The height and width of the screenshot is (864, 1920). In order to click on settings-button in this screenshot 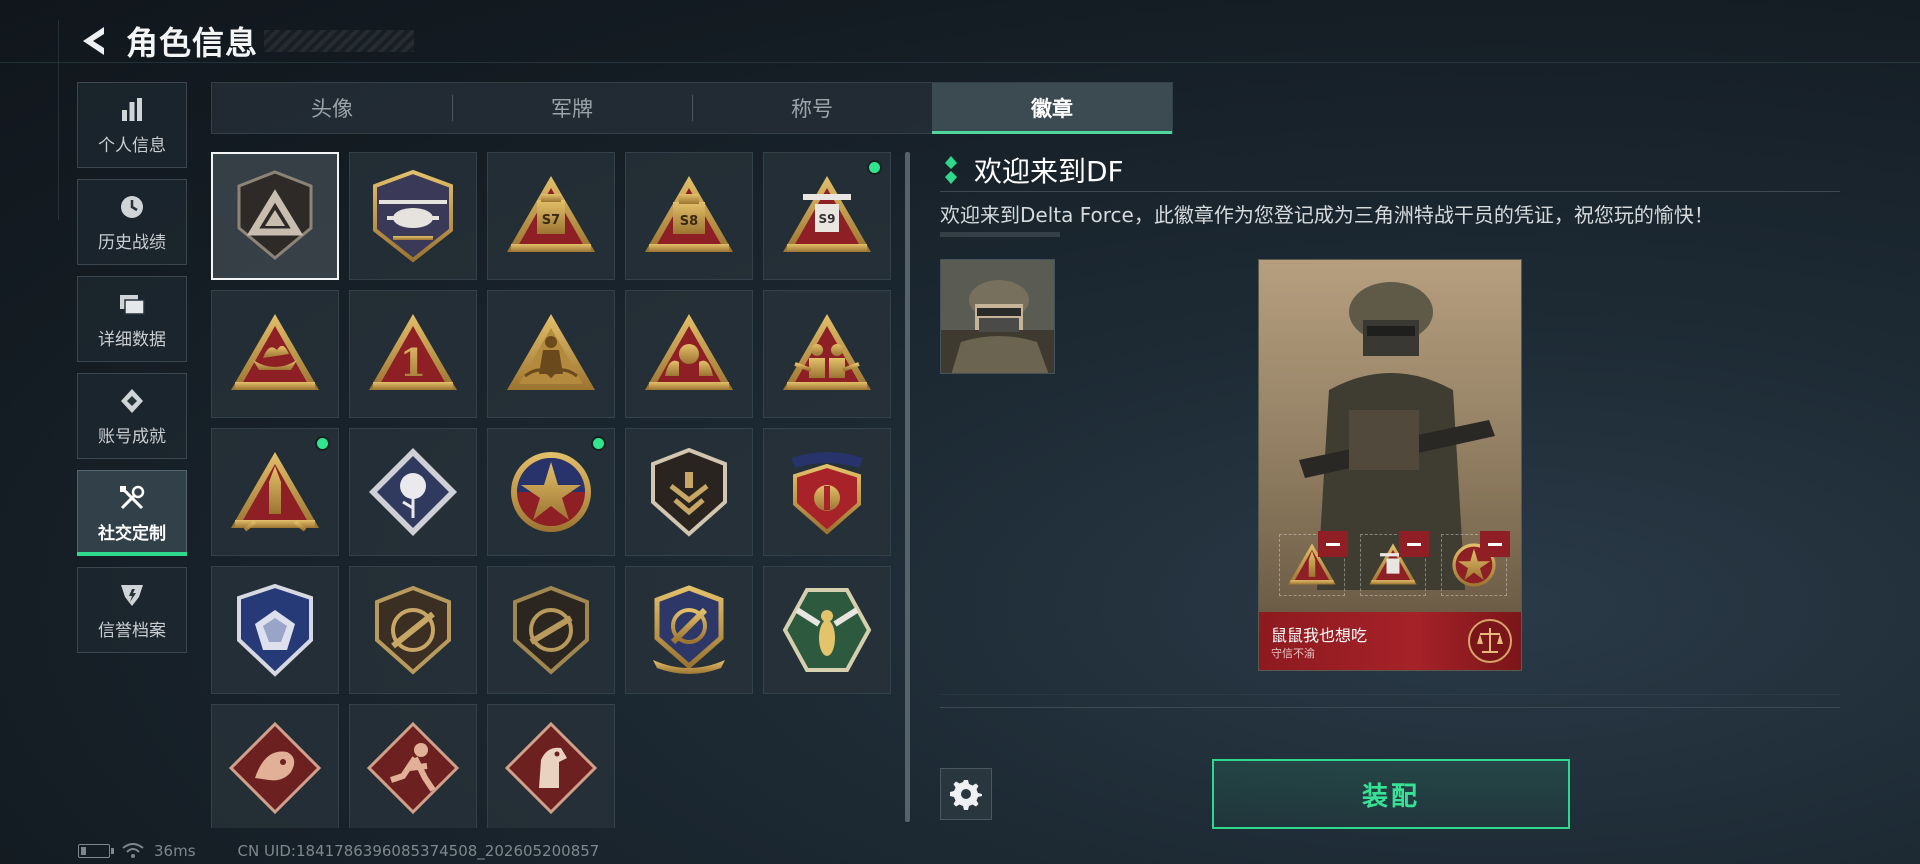, I will do `click(966, 794)`.